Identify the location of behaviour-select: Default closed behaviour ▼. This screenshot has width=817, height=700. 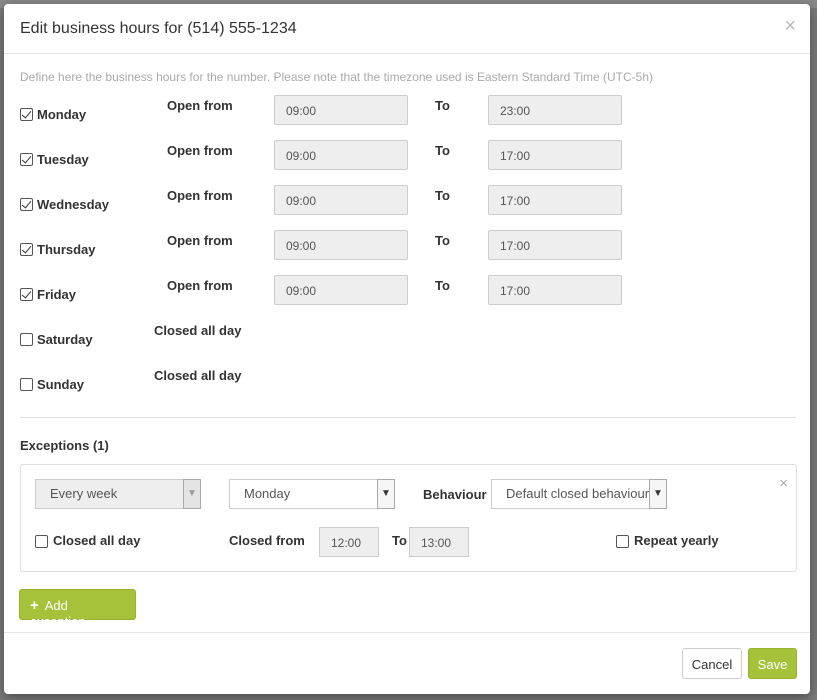
(579, 494).